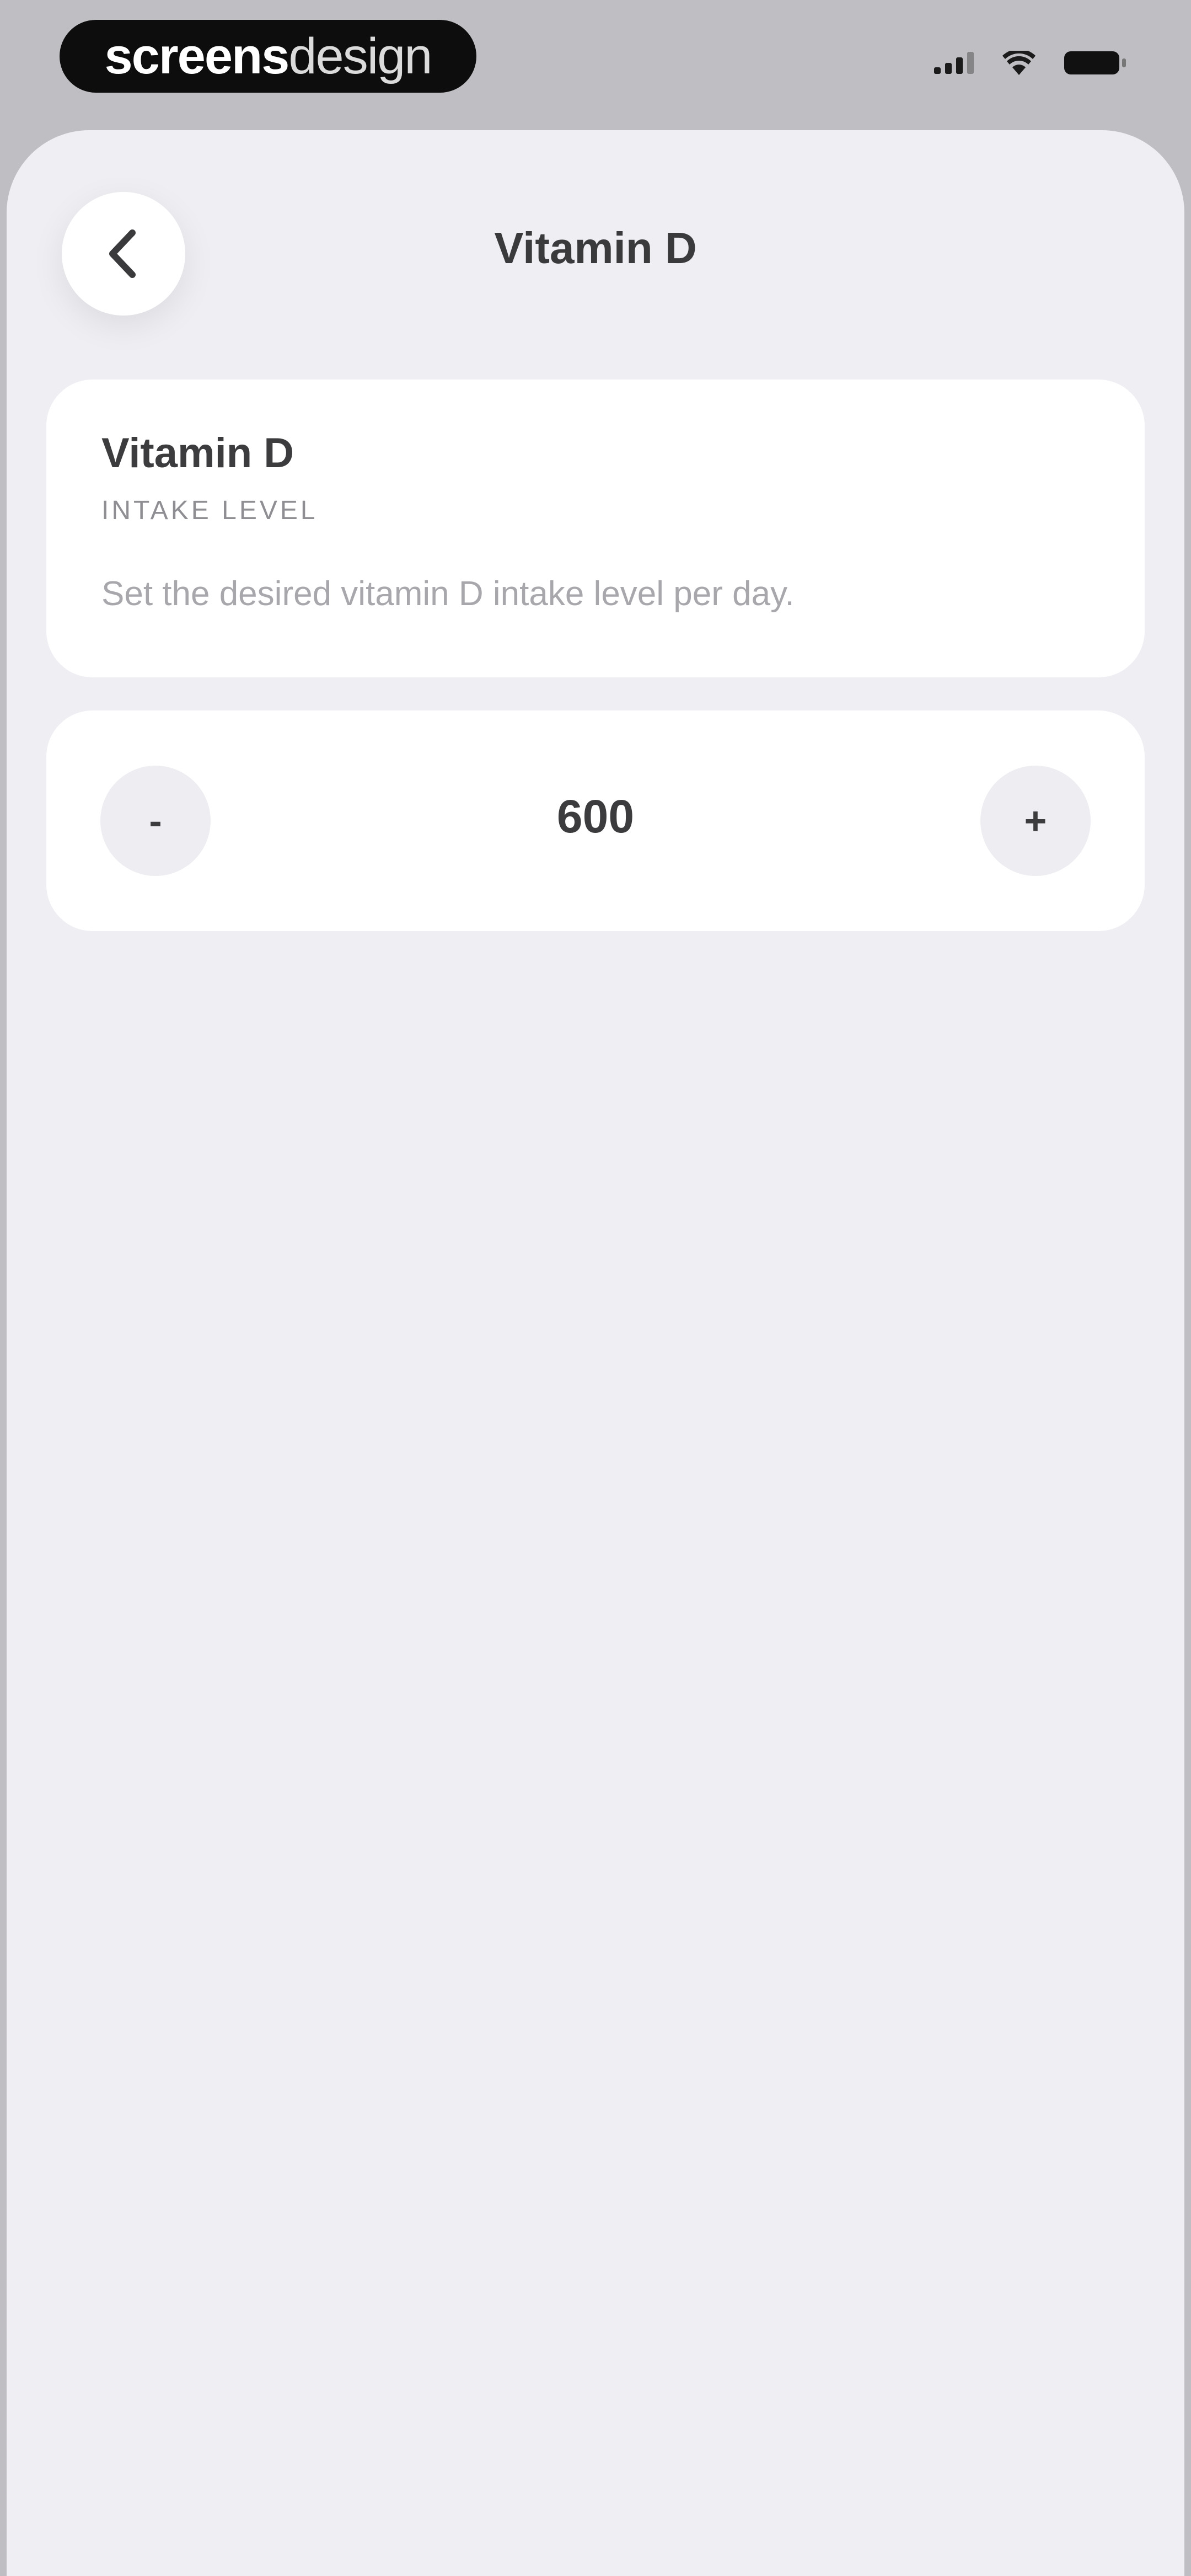  I want to click on brand-text-bold: screens, so click(197, 56).